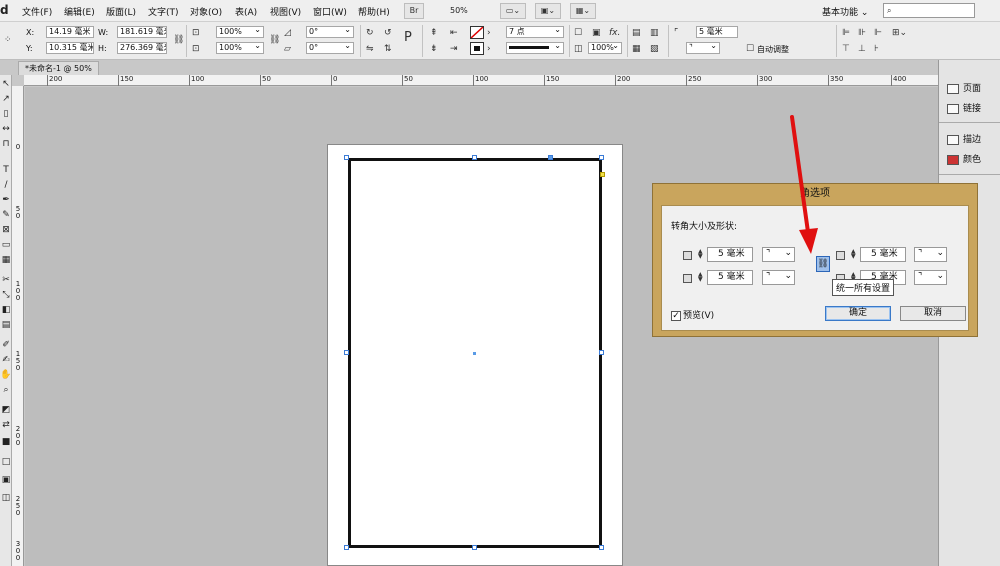  Describe the element at coordinates (477, 32) in the screenshot. I see `fill-swatch` at that location.